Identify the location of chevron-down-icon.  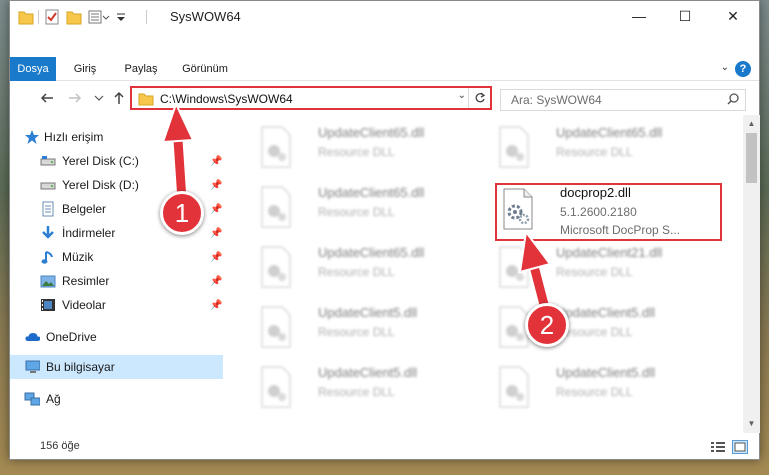
(99, 98).